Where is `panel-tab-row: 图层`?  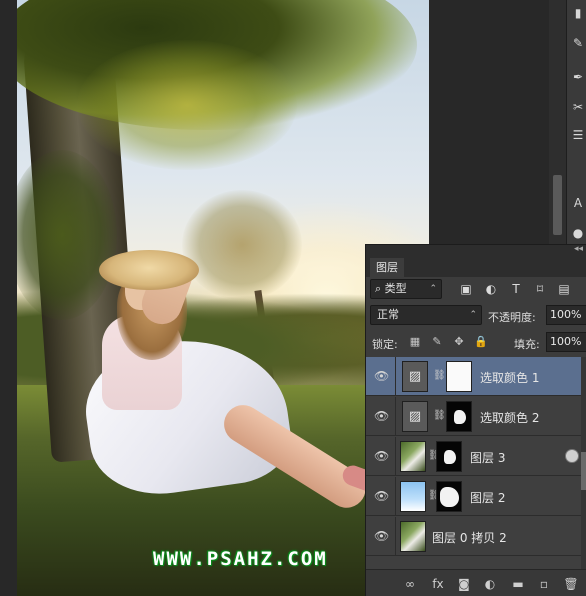 panel-tab-row: 图层 is located at coordinates (476, 267).